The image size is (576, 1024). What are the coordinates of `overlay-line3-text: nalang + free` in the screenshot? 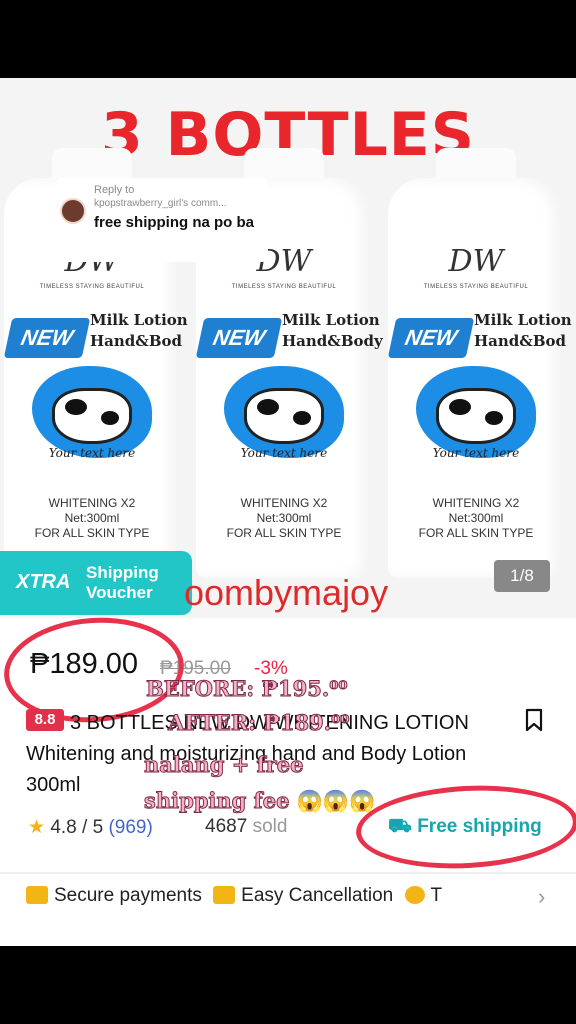 It's located at (223, 765).